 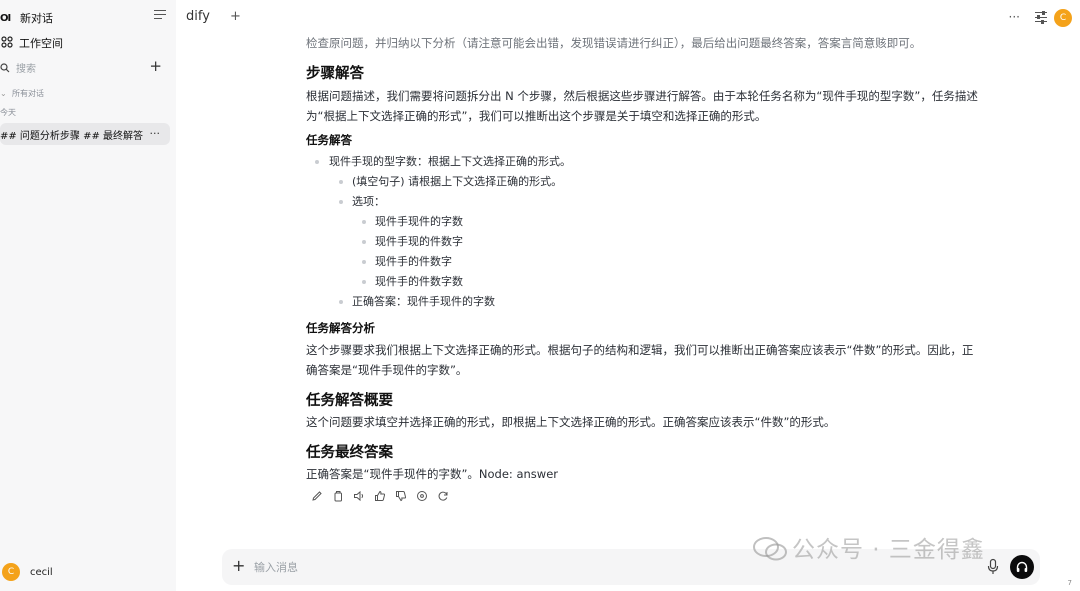 I want to click on app-logo-icon: OI, so click(x=5, y=18).